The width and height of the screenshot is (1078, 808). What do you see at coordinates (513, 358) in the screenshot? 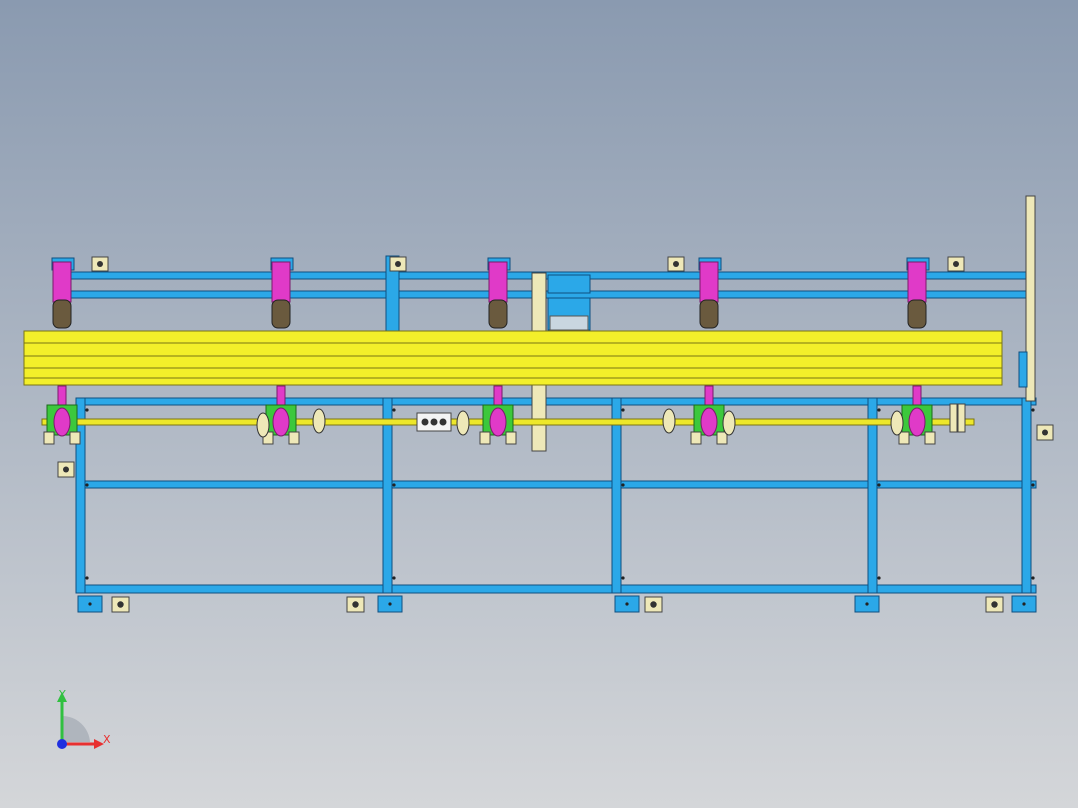
I see `profile-beam` at bounding box center [513, 358].